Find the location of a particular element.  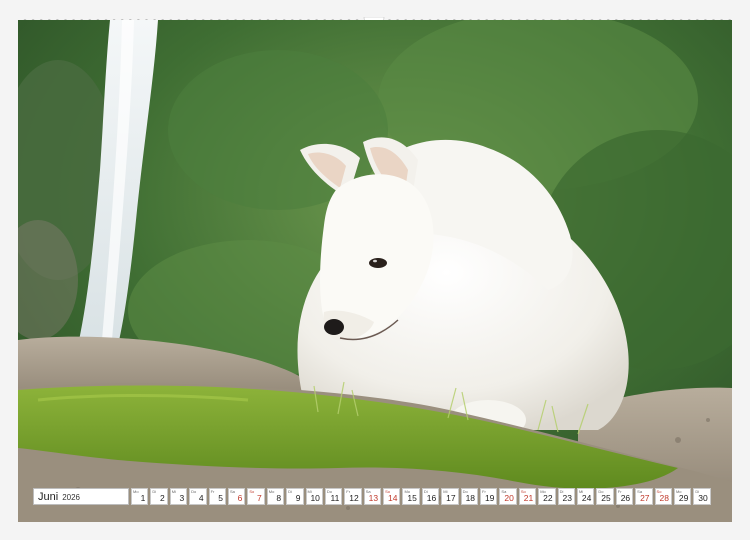

day-cell: Do 18 is located at coordinates (469, 496).